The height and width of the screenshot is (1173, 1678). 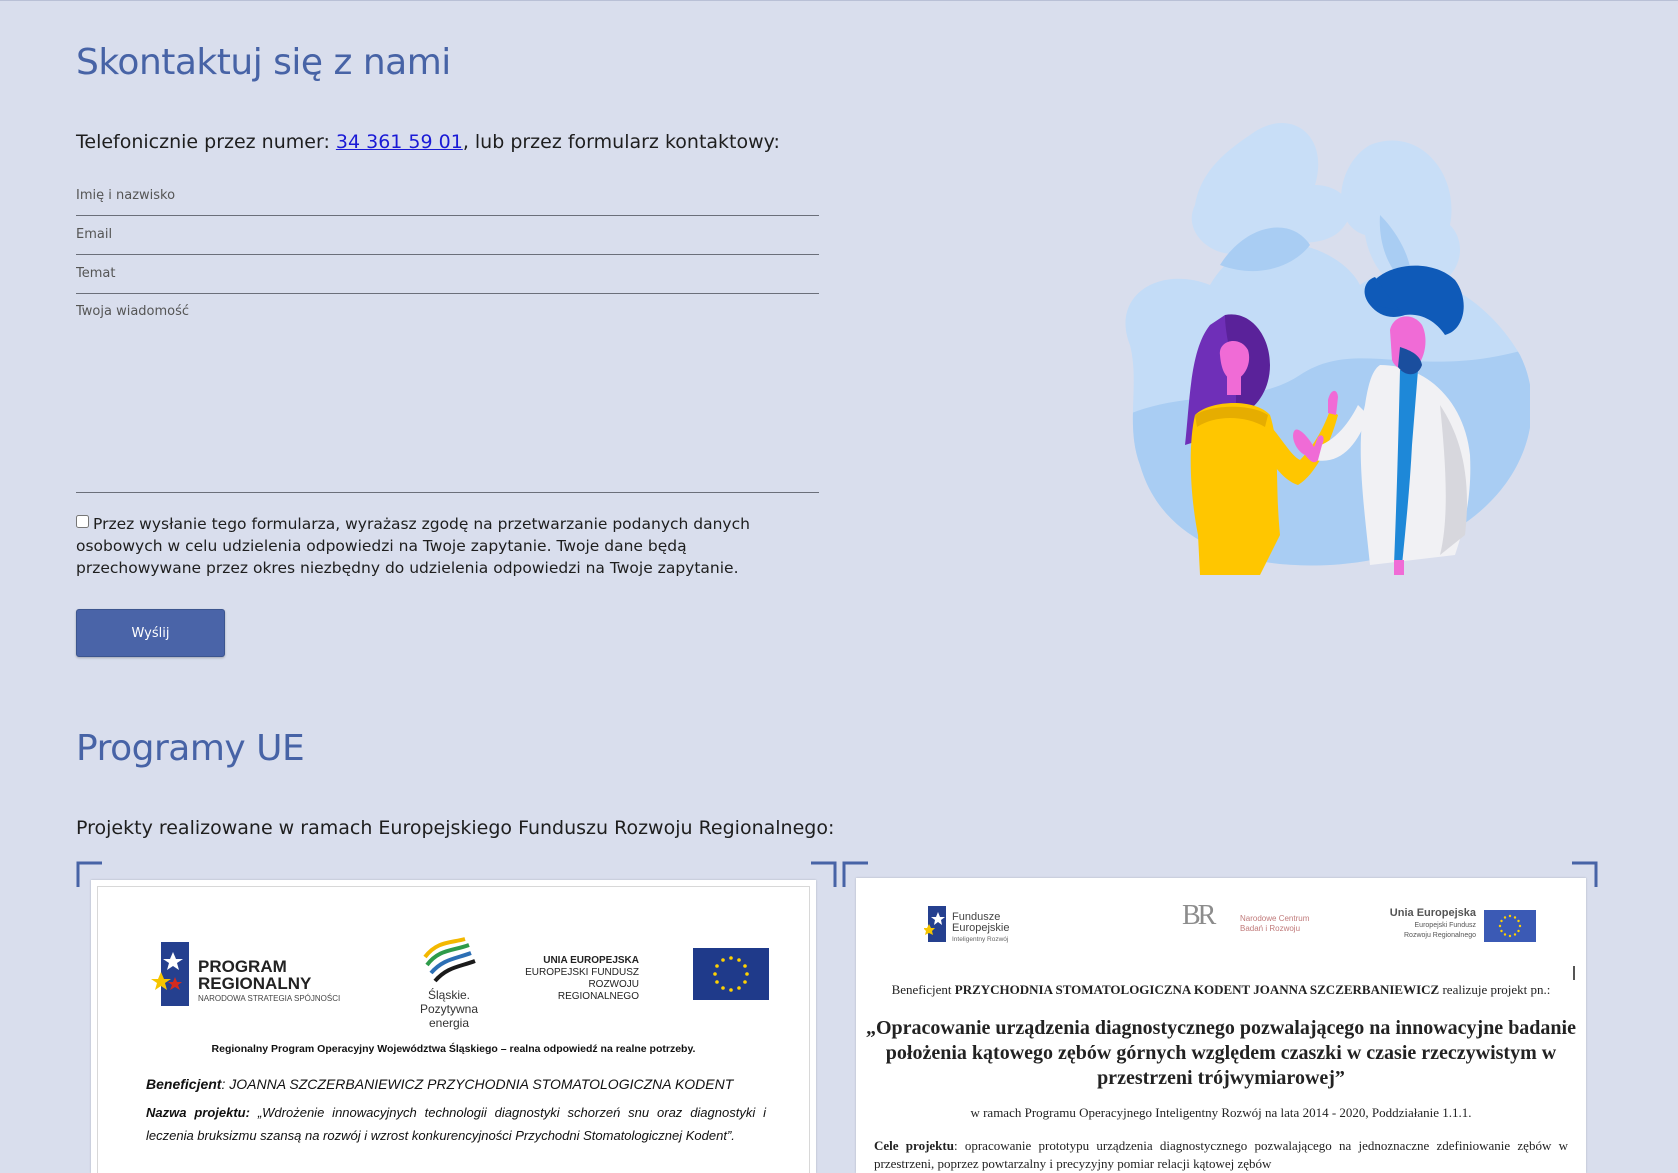 I want to click on email-field-wrapper, so click(x=447, y=235).